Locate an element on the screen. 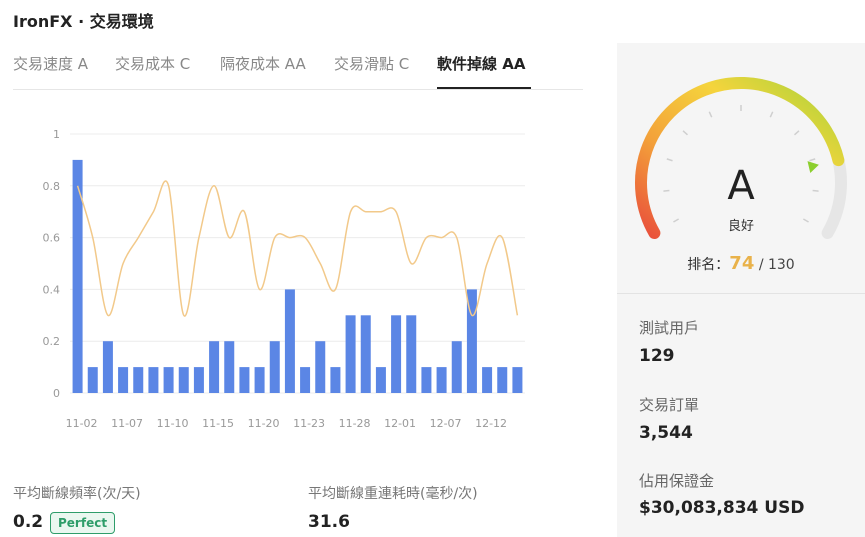 The image size is (865, 537). rank-prefix: 排名： is located at coordinates (708, 265).